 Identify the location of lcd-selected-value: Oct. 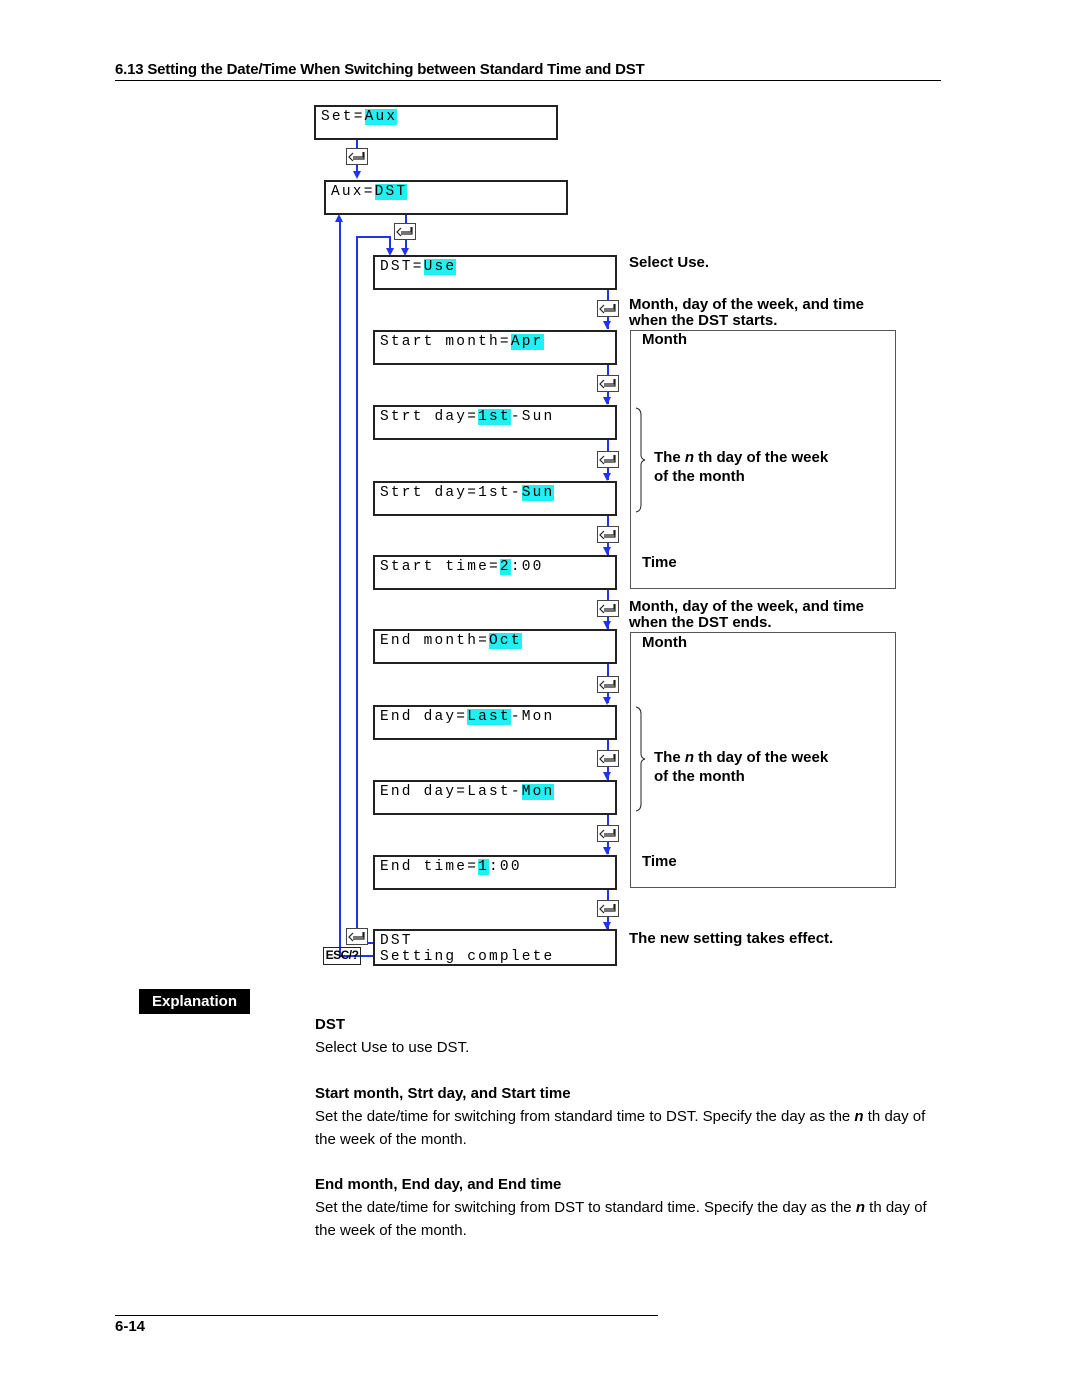
(505, 641).